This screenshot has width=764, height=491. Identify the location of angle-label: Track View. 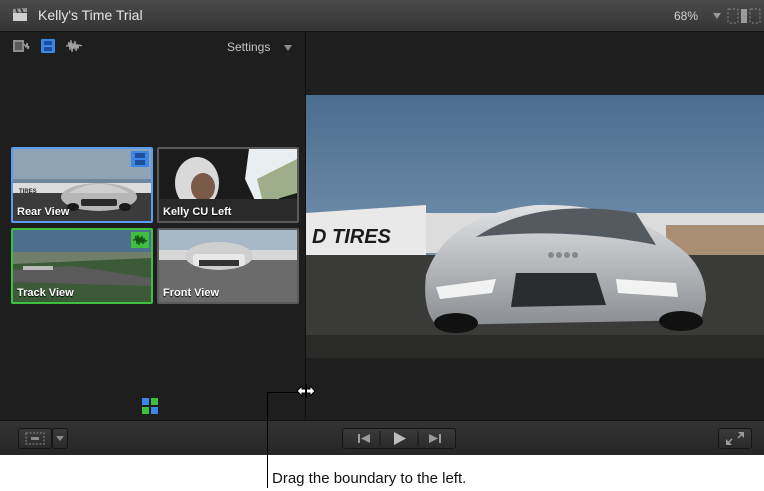
(45, 293).